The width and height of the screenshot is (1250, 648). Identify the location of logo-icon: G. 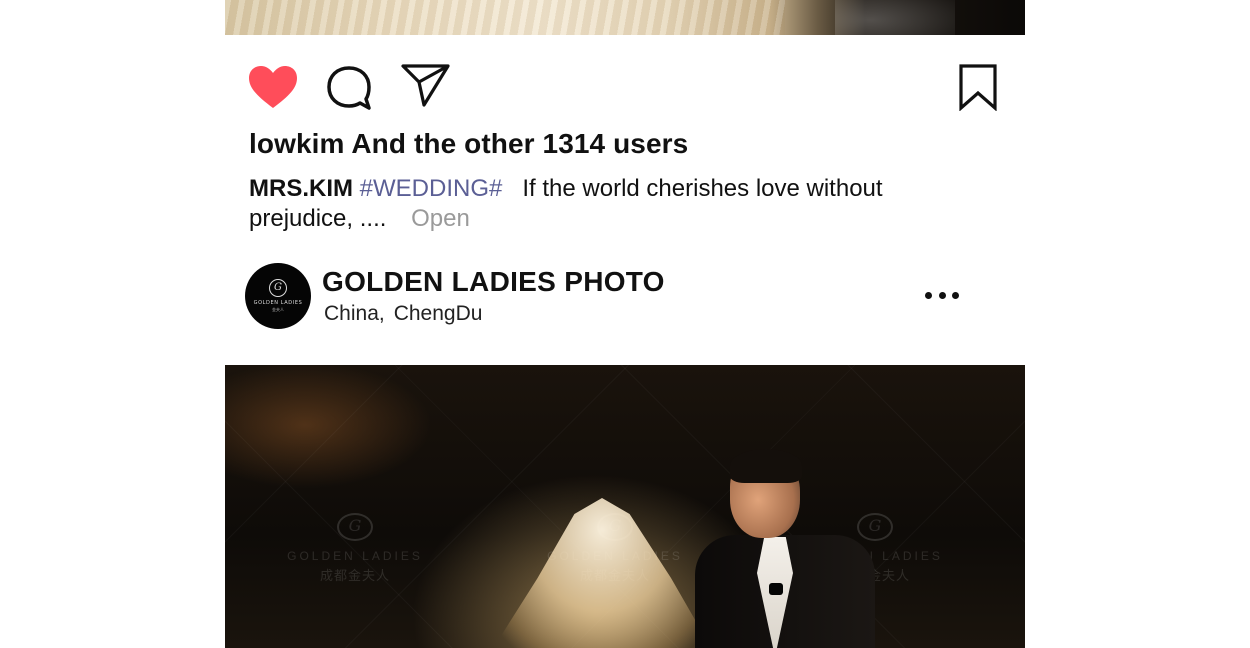
(278, 288).